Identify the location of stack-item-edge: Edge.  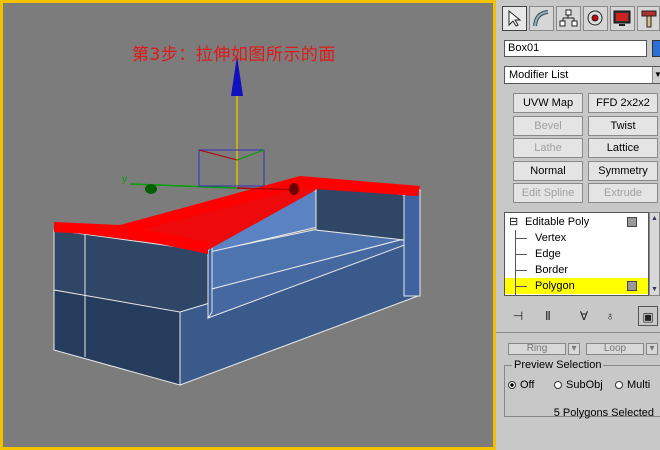
(576, 254).